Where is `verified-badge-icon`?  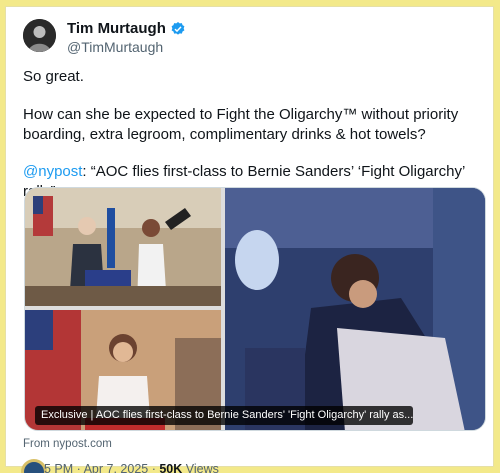
verified-badge-icon is located at coordinates (178, 28).